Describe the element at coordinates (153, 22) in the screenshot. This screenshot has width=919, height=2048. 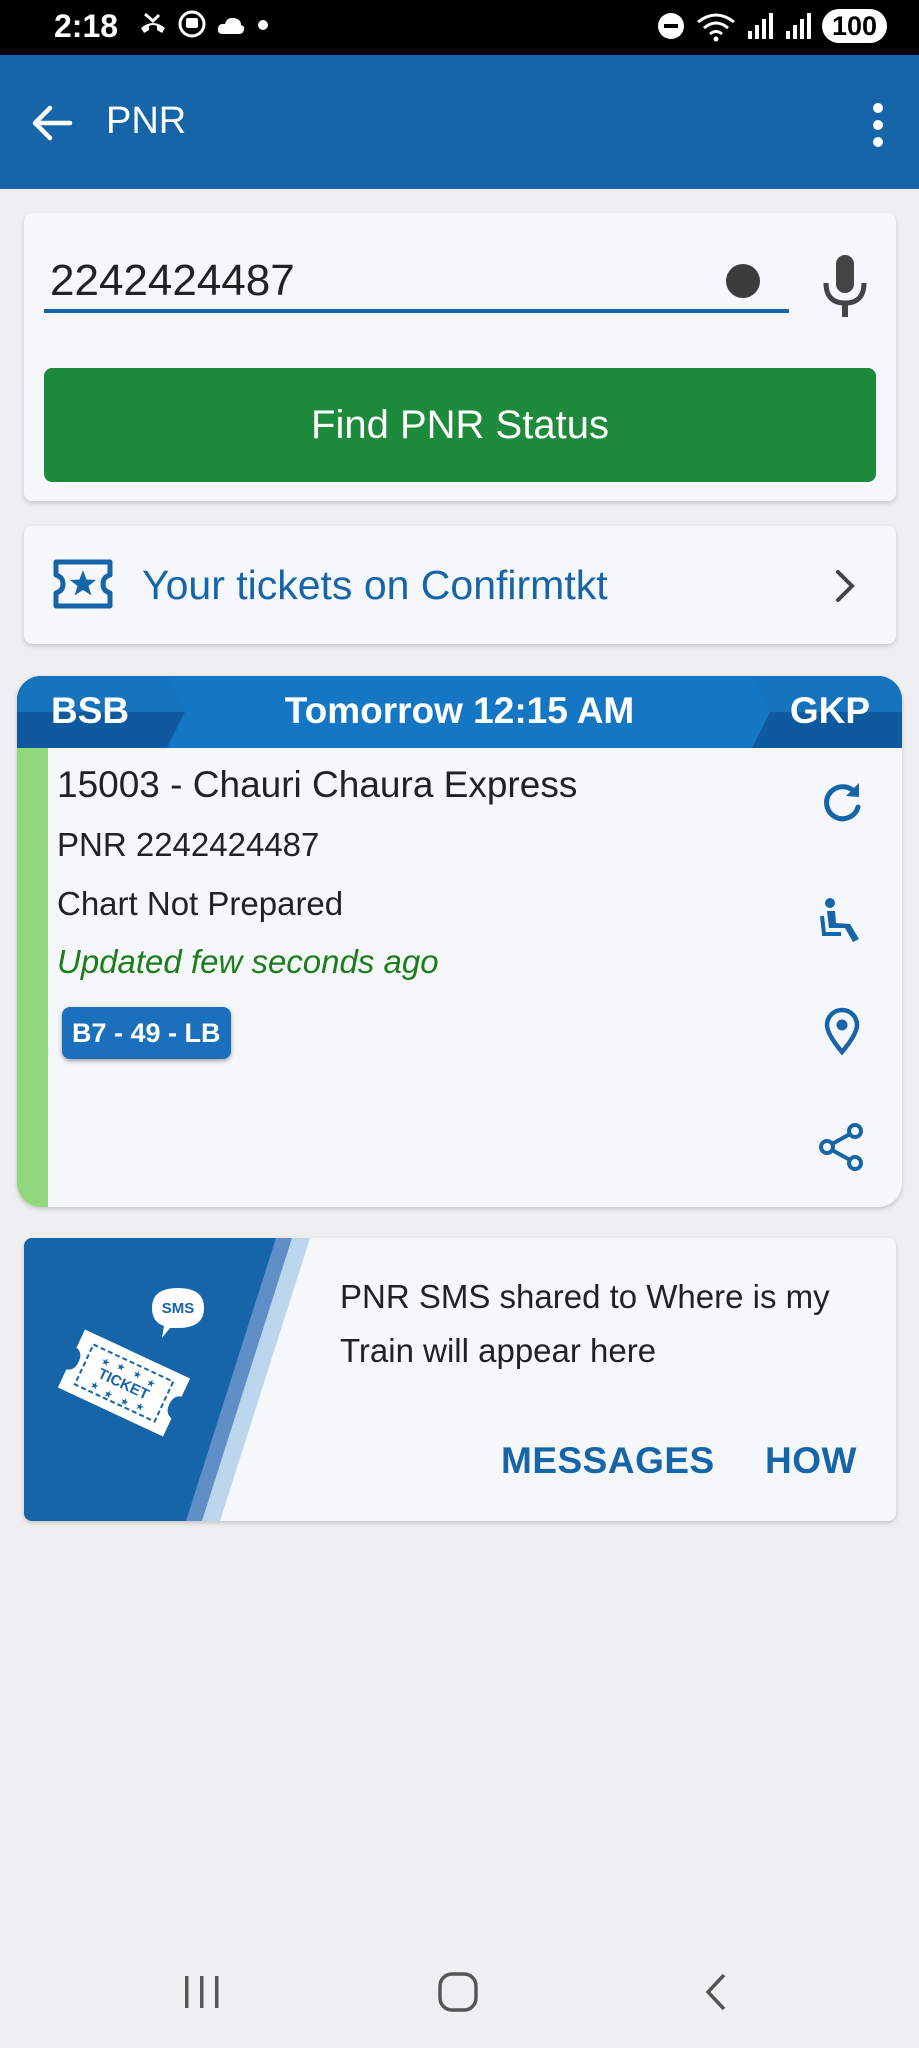
I see `missed-call-icon` at that location.